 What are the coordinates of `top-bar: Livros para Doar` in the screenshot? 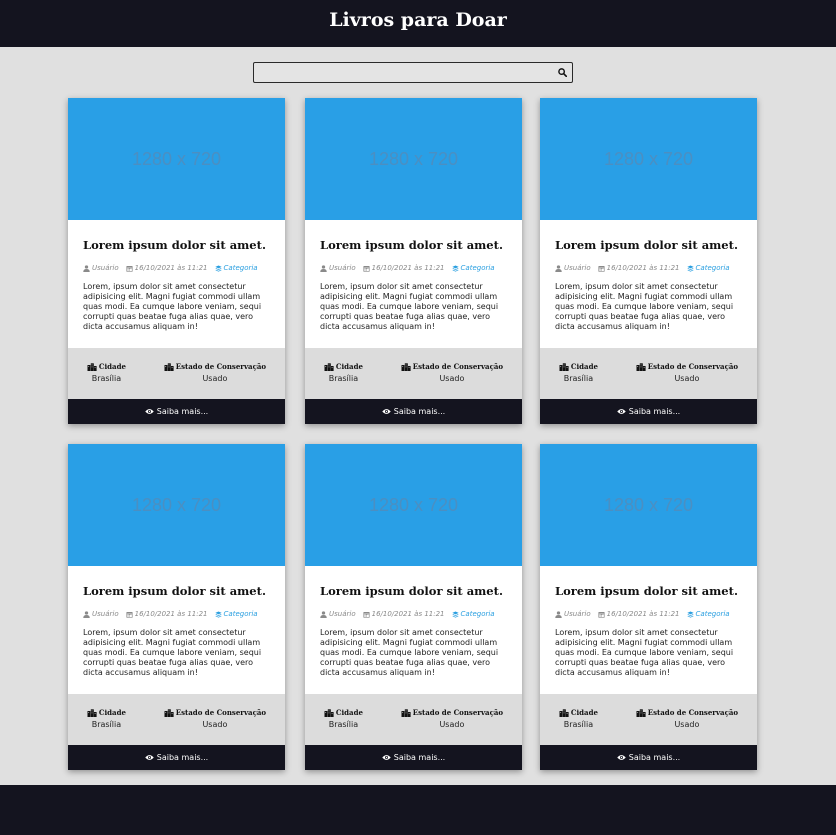 It's located at (418, 23).